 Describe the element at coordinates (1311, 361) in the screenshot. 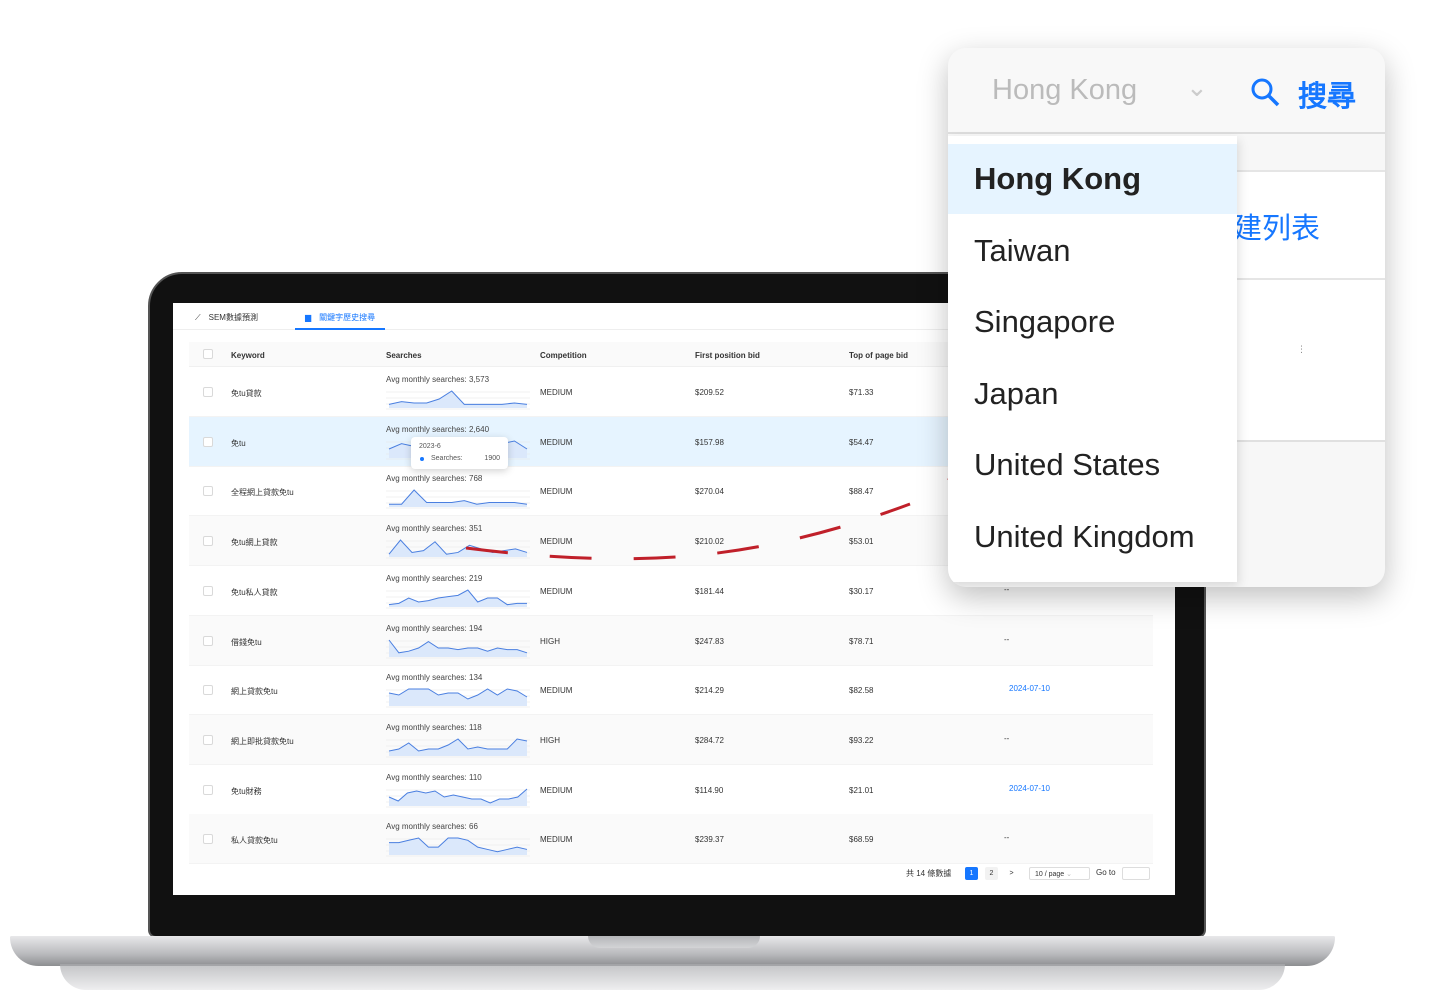

I see `background-card-body: ⋮` at that location.